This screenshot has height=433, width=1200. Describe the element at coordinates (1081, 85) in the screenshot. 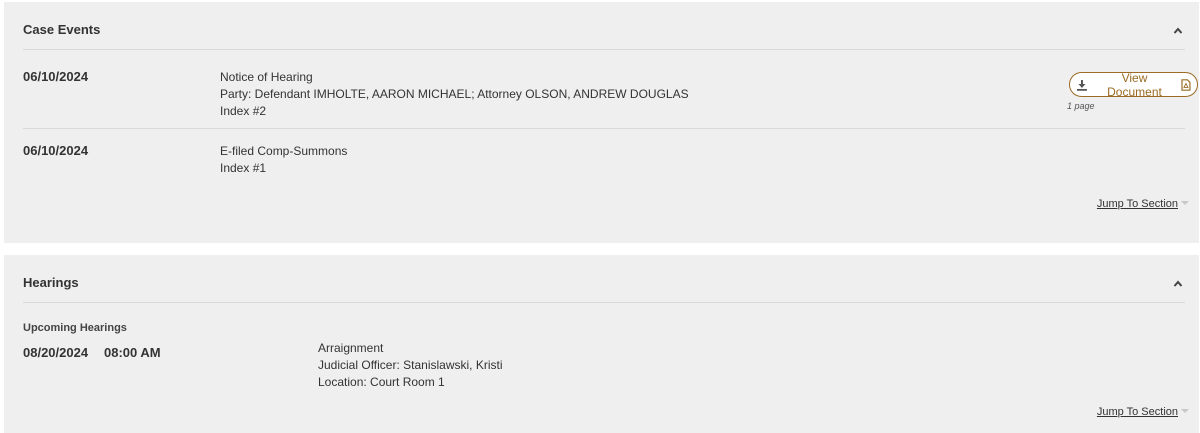

I see `download-icon` at that location.